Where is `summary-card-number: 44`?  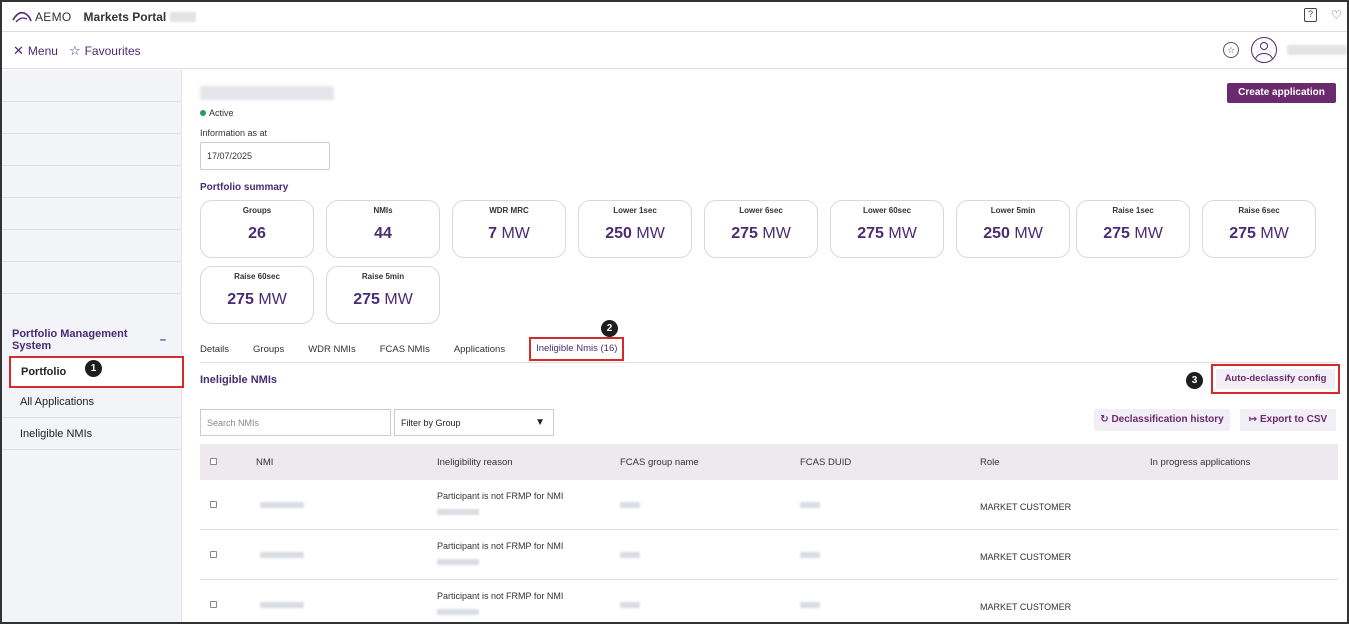 summary-card-number: 44 is located at coordinates (383, 233).